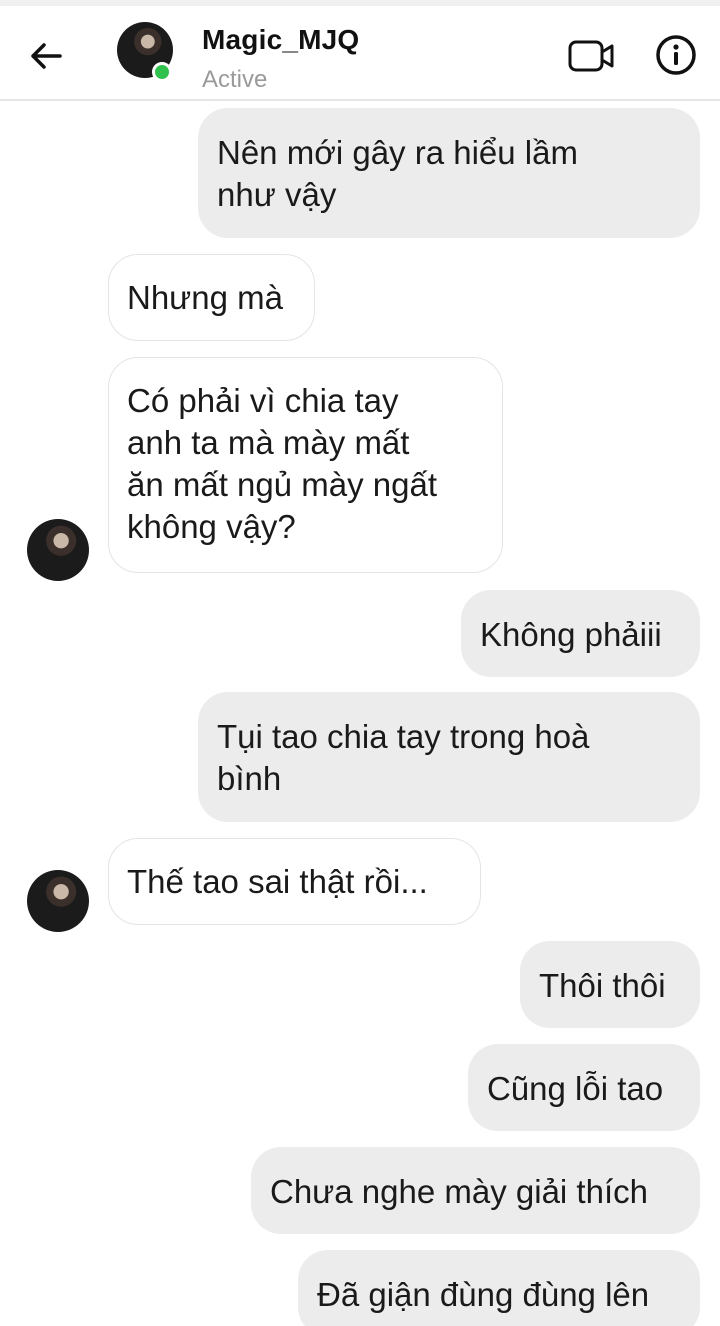 The width and height of the screenshot is (720, 1326). I want to click on message-bubble-incoming: Nhưng mà, so click(211, 297).